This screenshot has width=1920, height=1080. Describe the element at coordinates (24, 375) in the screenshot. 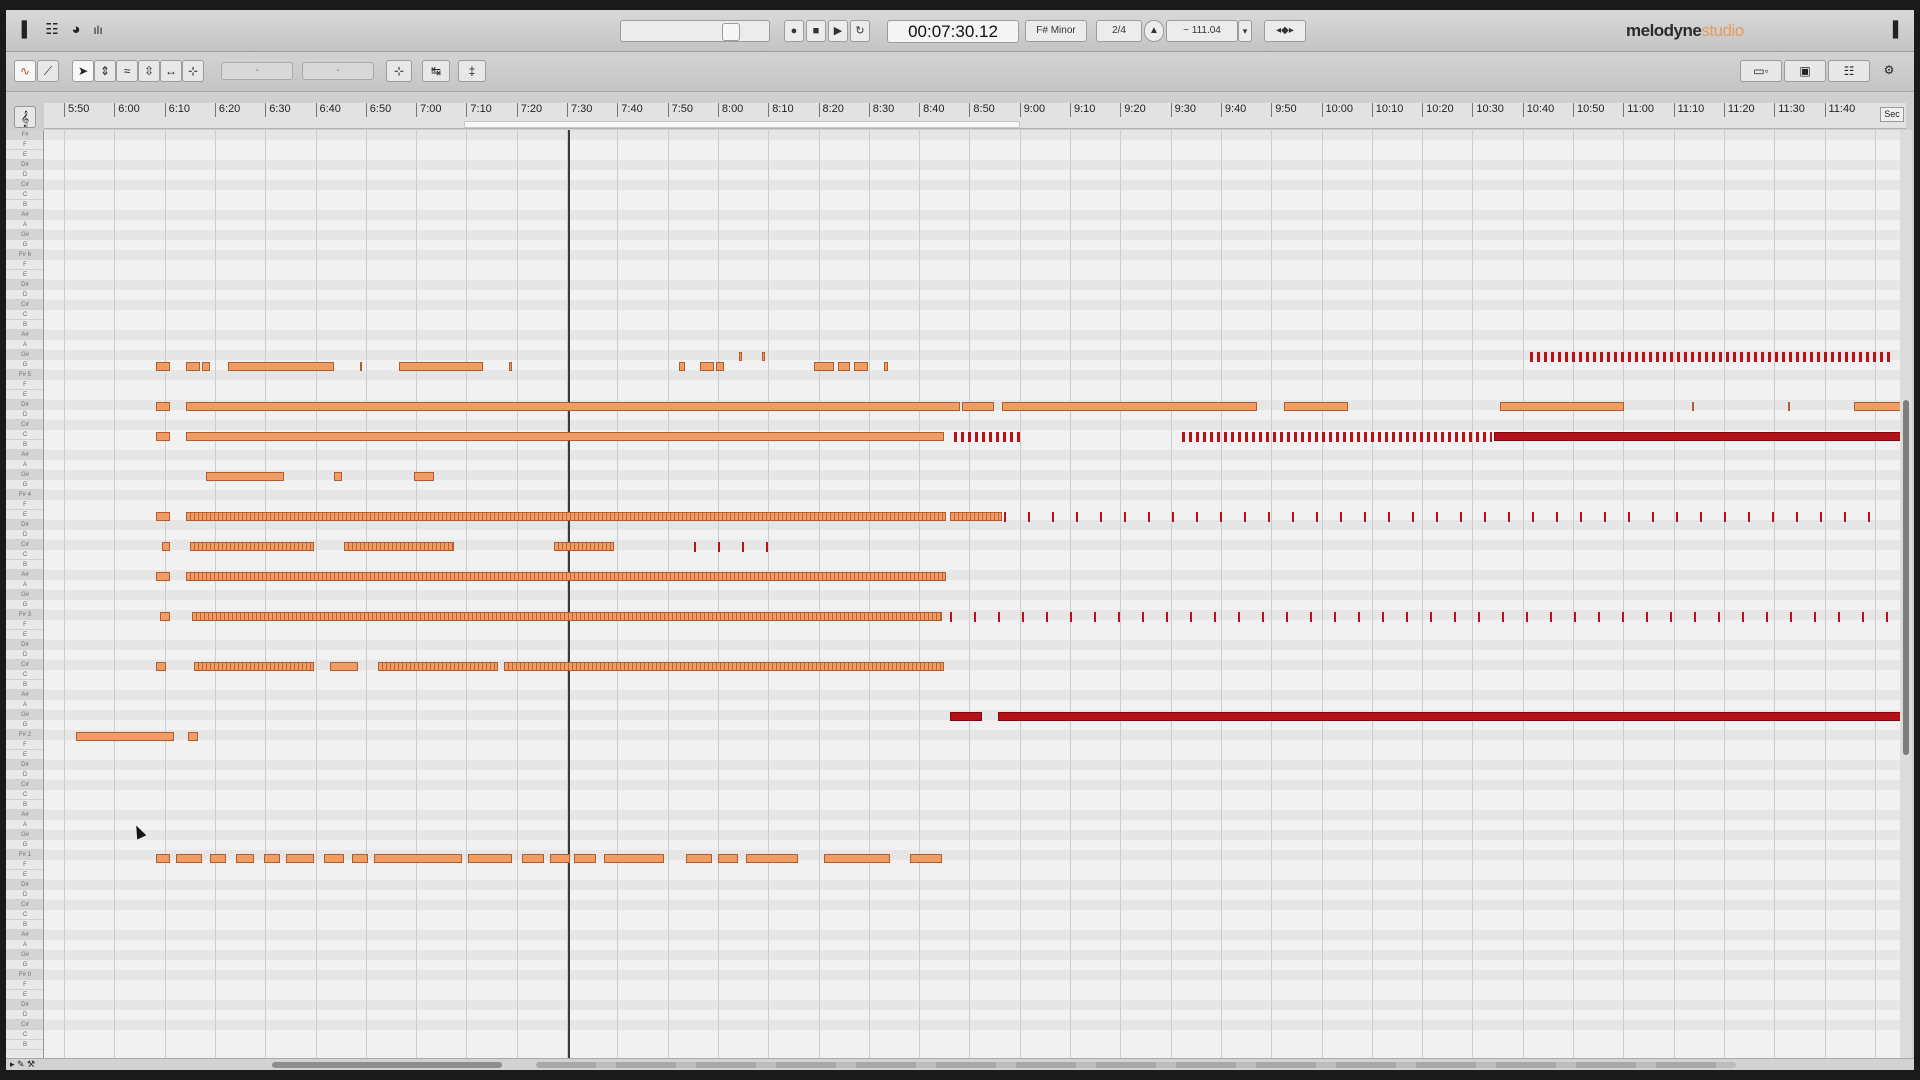

I see `piano-key: F# 5` at that location.